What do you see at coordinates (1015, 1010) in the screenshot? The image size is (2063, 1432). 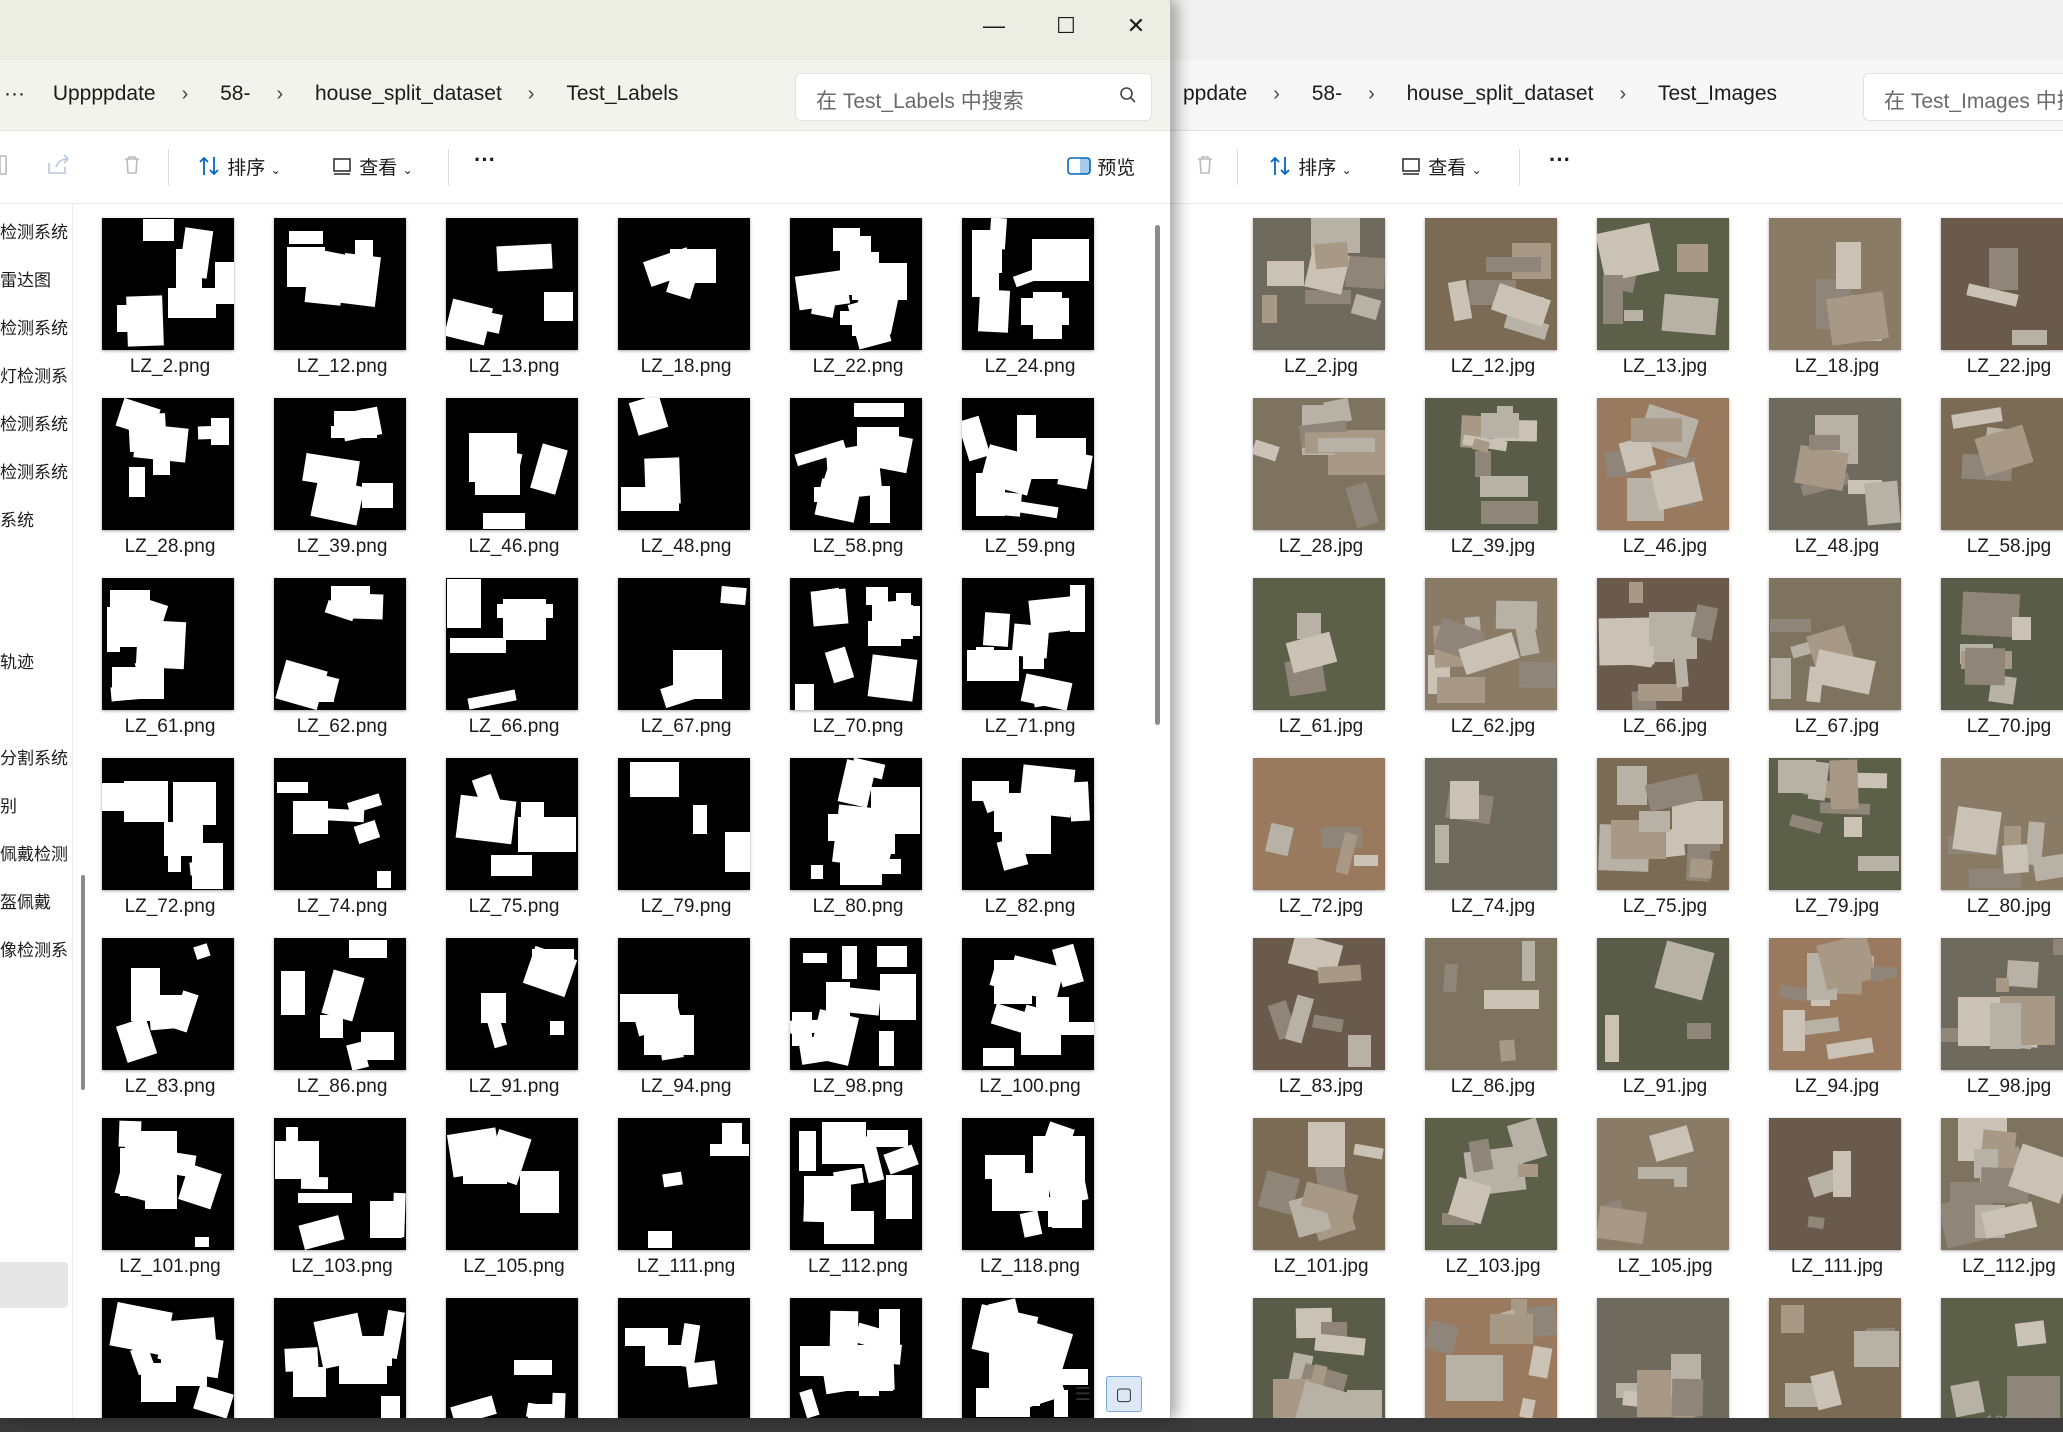 I see `file-item: LZ_100.png` at bounding box center [1015, 1010].